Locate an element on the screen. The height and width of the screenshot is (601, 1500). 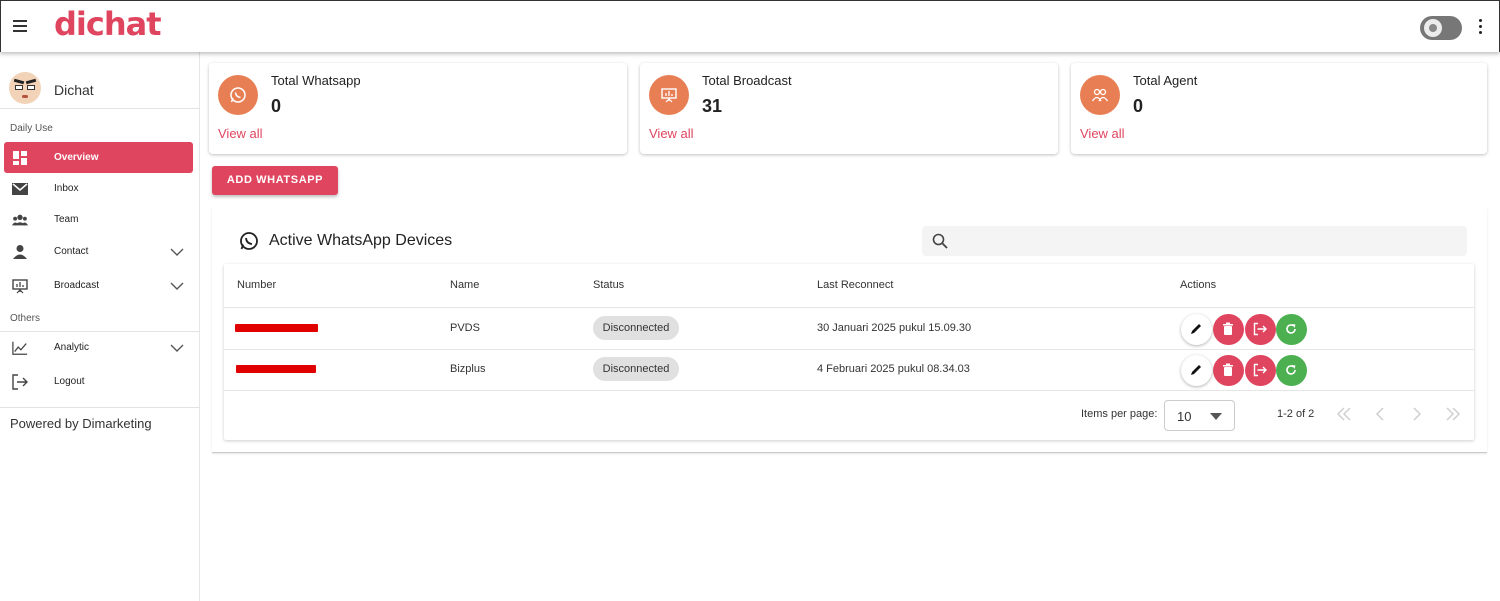
section-label-others: Others is located at coordinates (25, 318).